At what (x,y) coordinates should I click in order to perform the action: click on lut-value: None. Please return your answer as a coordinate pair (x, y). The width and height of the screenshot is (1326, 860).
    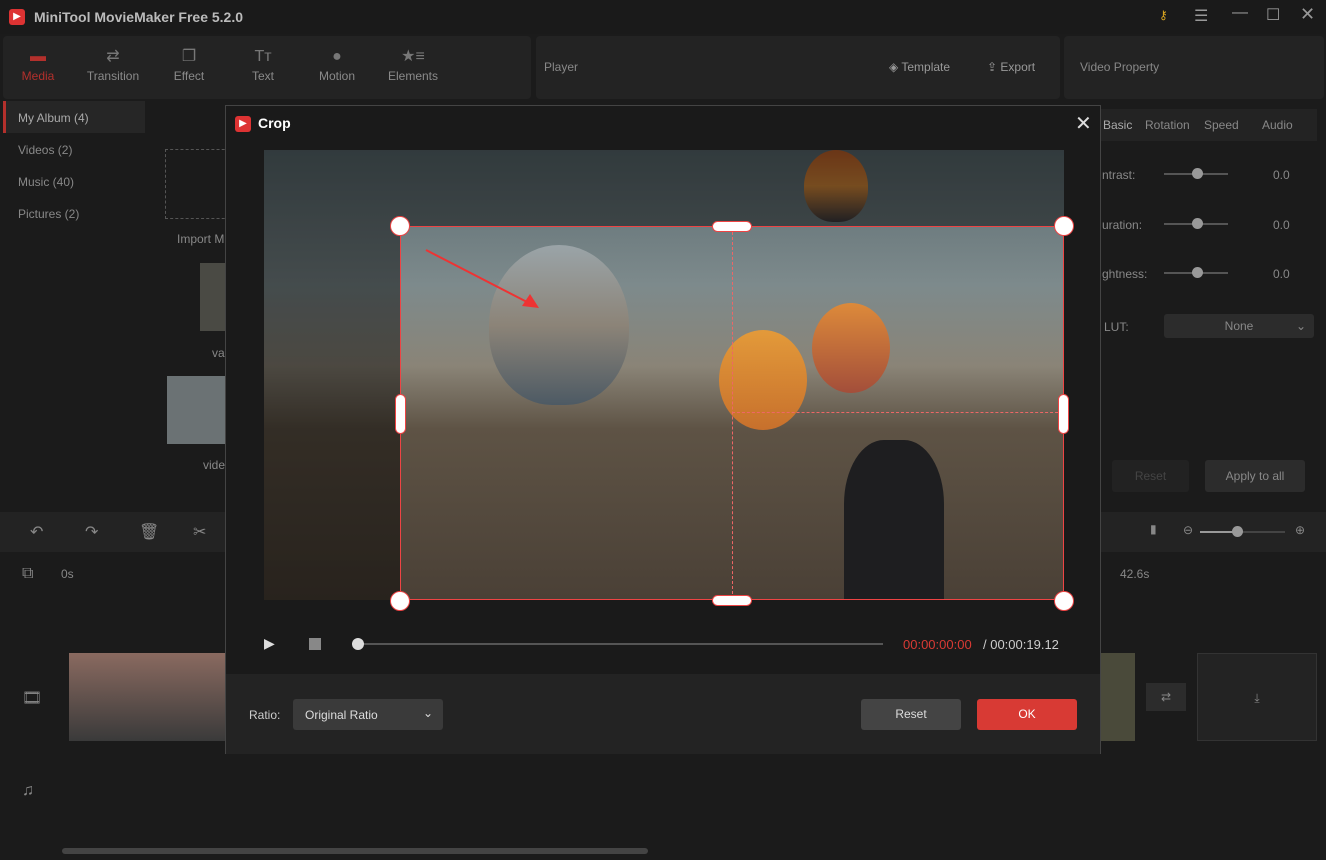
    Looking at the image, I should click on (1239, 326).